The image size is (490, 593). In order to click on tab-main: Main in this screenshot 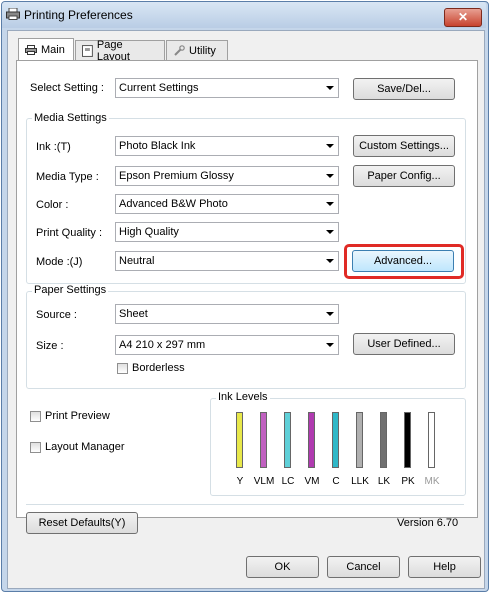, I will do `click(46, 49)`.